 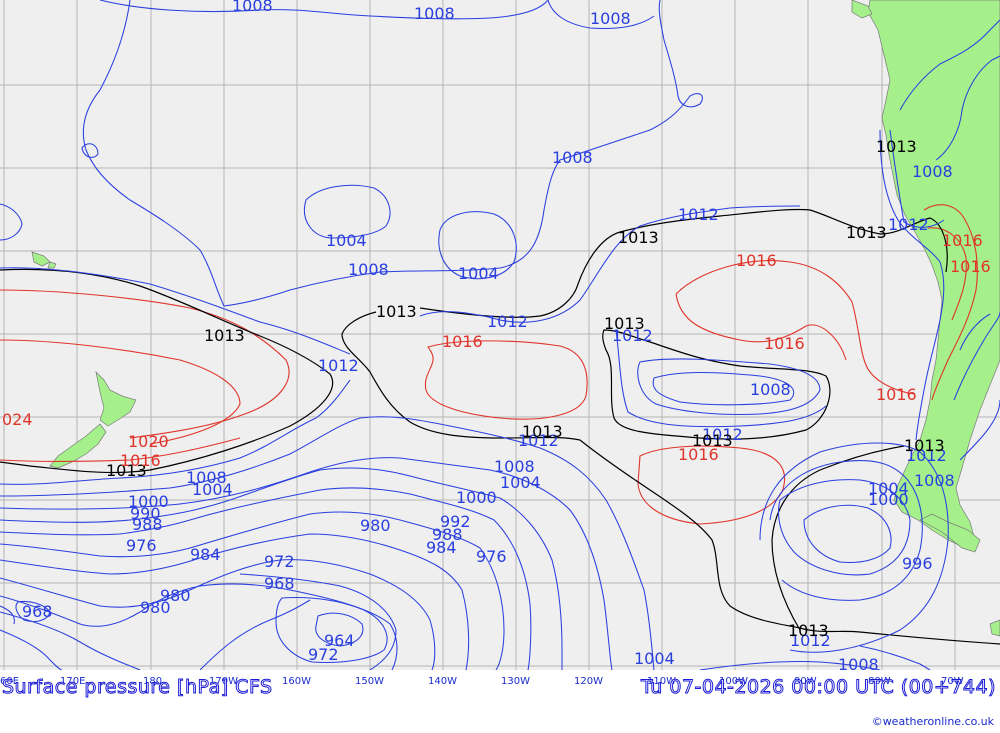 What do you see at coordinates (917, 563) in the screenshot?
I see `isobar-label: 996` at bounding box center [917, 563].